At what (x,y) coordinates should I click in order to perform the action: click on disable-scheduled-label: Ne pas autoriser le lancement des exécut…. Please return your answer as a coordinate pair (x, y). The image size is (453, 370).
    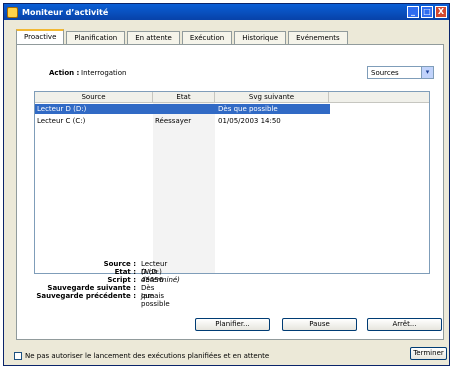
    Looking at the image, I should click on (147, 356).